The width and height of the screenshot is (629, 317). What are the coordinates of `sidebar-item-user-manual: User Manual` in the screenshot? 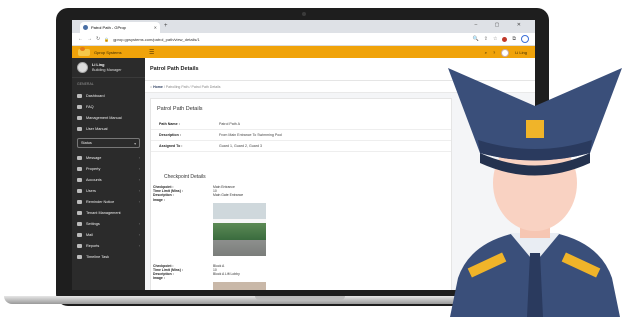 It's located at (108, 128).